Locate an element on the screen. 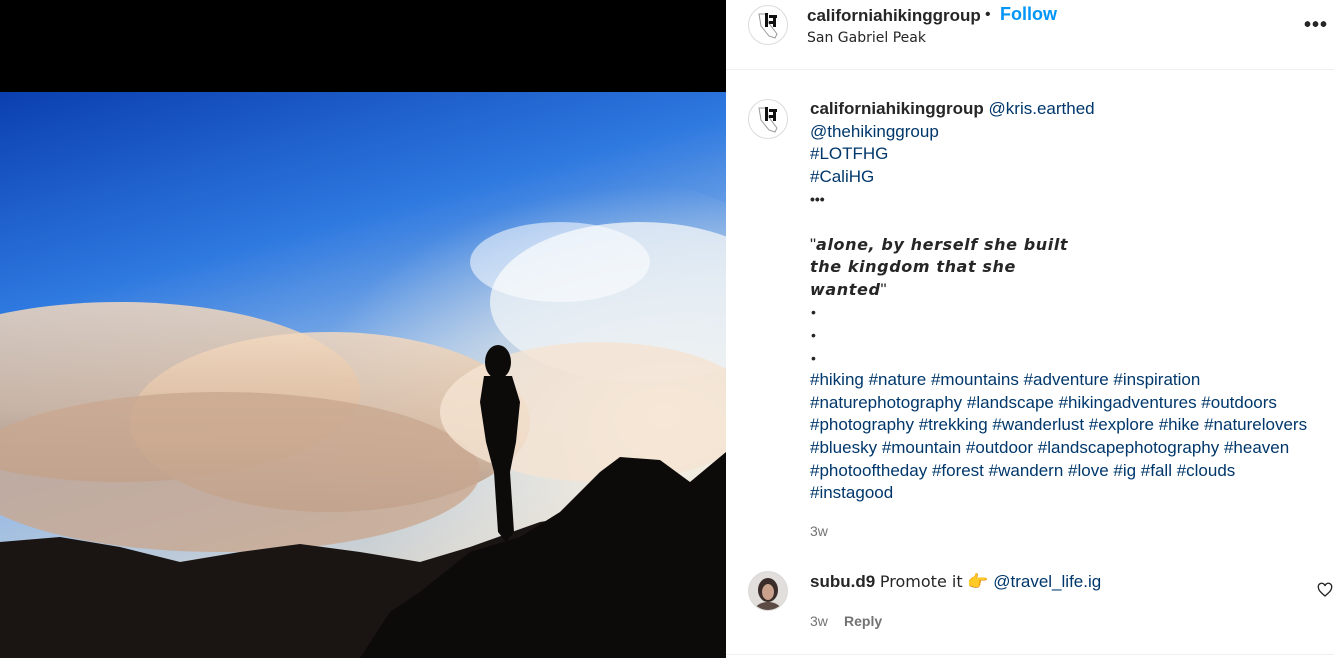  caption-mention: @kris.earthed is located at coordinates (1042, 108).